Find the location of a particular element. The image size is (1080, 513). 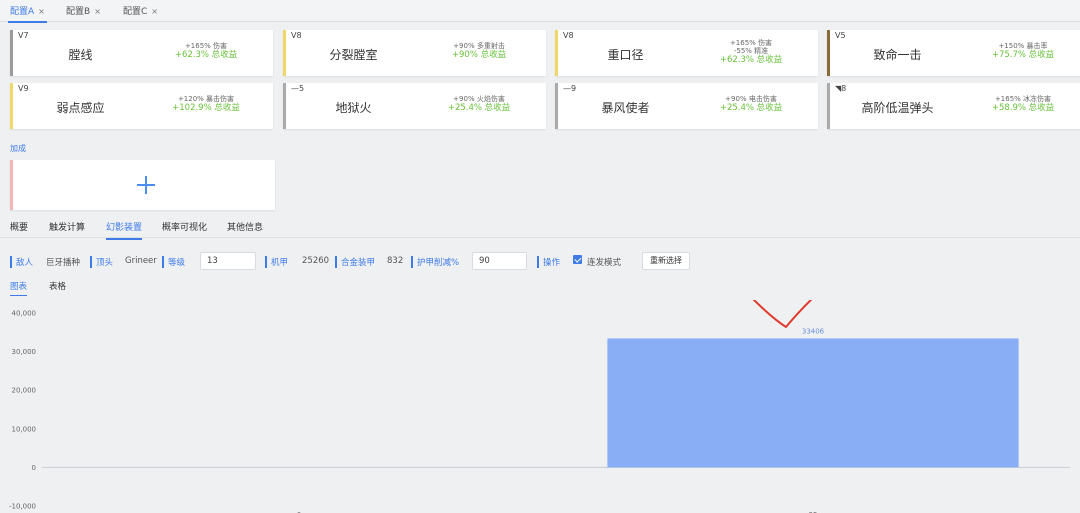

tab-config-b: 配置B × is located at coordinates (83, 10).